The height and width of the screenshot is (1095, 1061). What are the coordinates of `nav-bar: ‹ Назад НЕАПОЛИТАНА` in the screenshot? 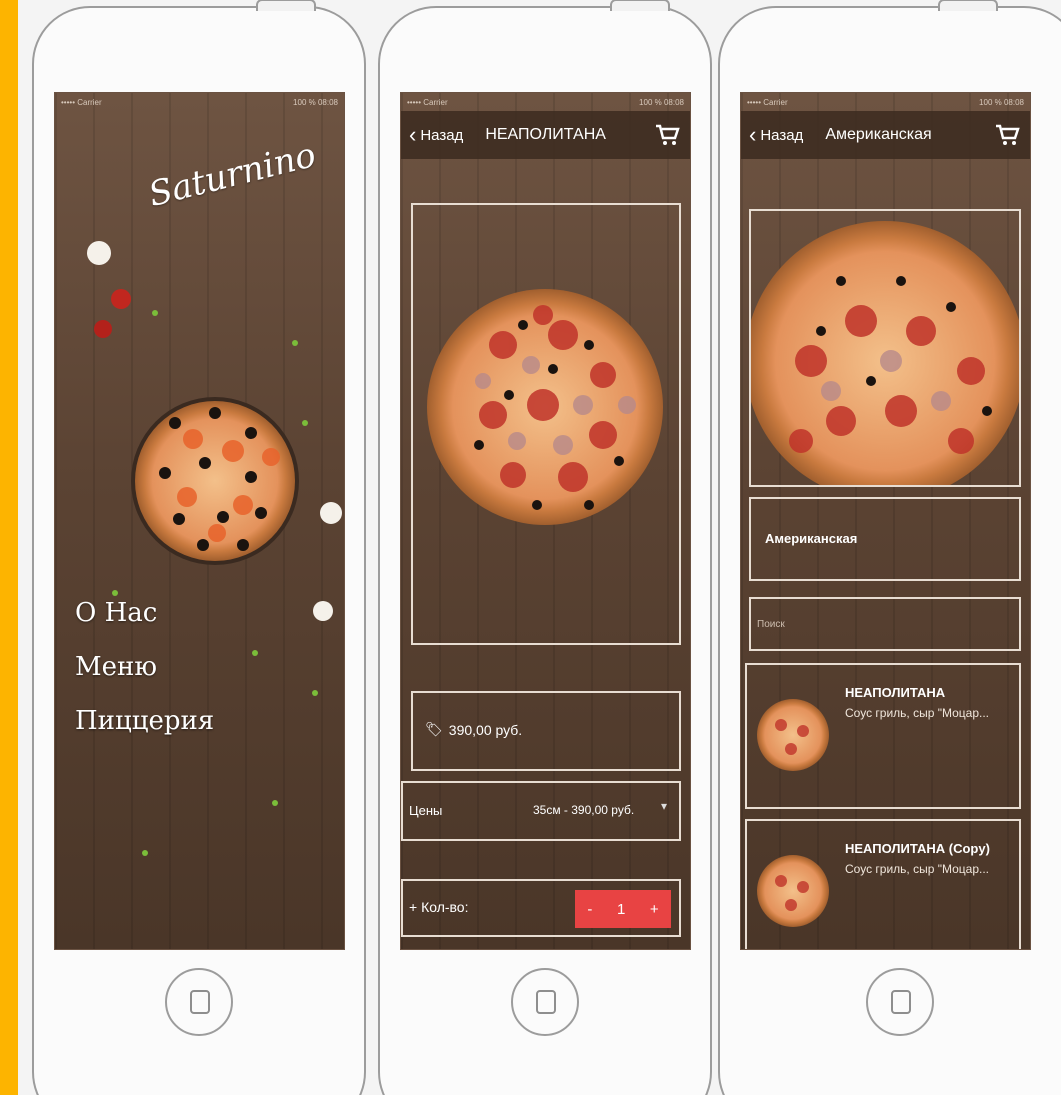 It's located at (545, 135).